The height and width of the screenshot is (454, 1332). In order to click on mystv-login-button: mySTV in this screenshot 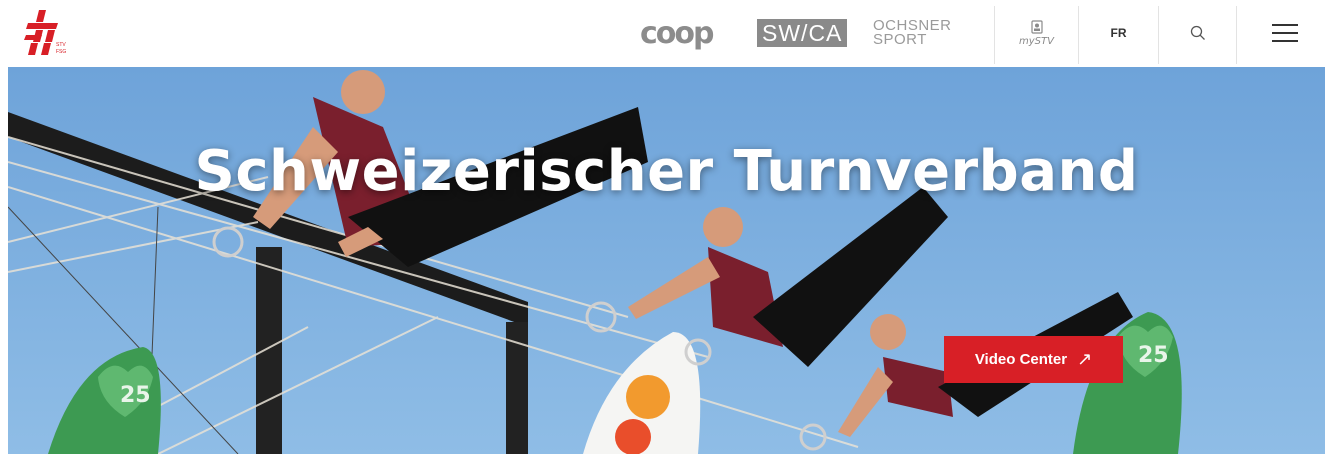, I will do `click(1036, 33)`.